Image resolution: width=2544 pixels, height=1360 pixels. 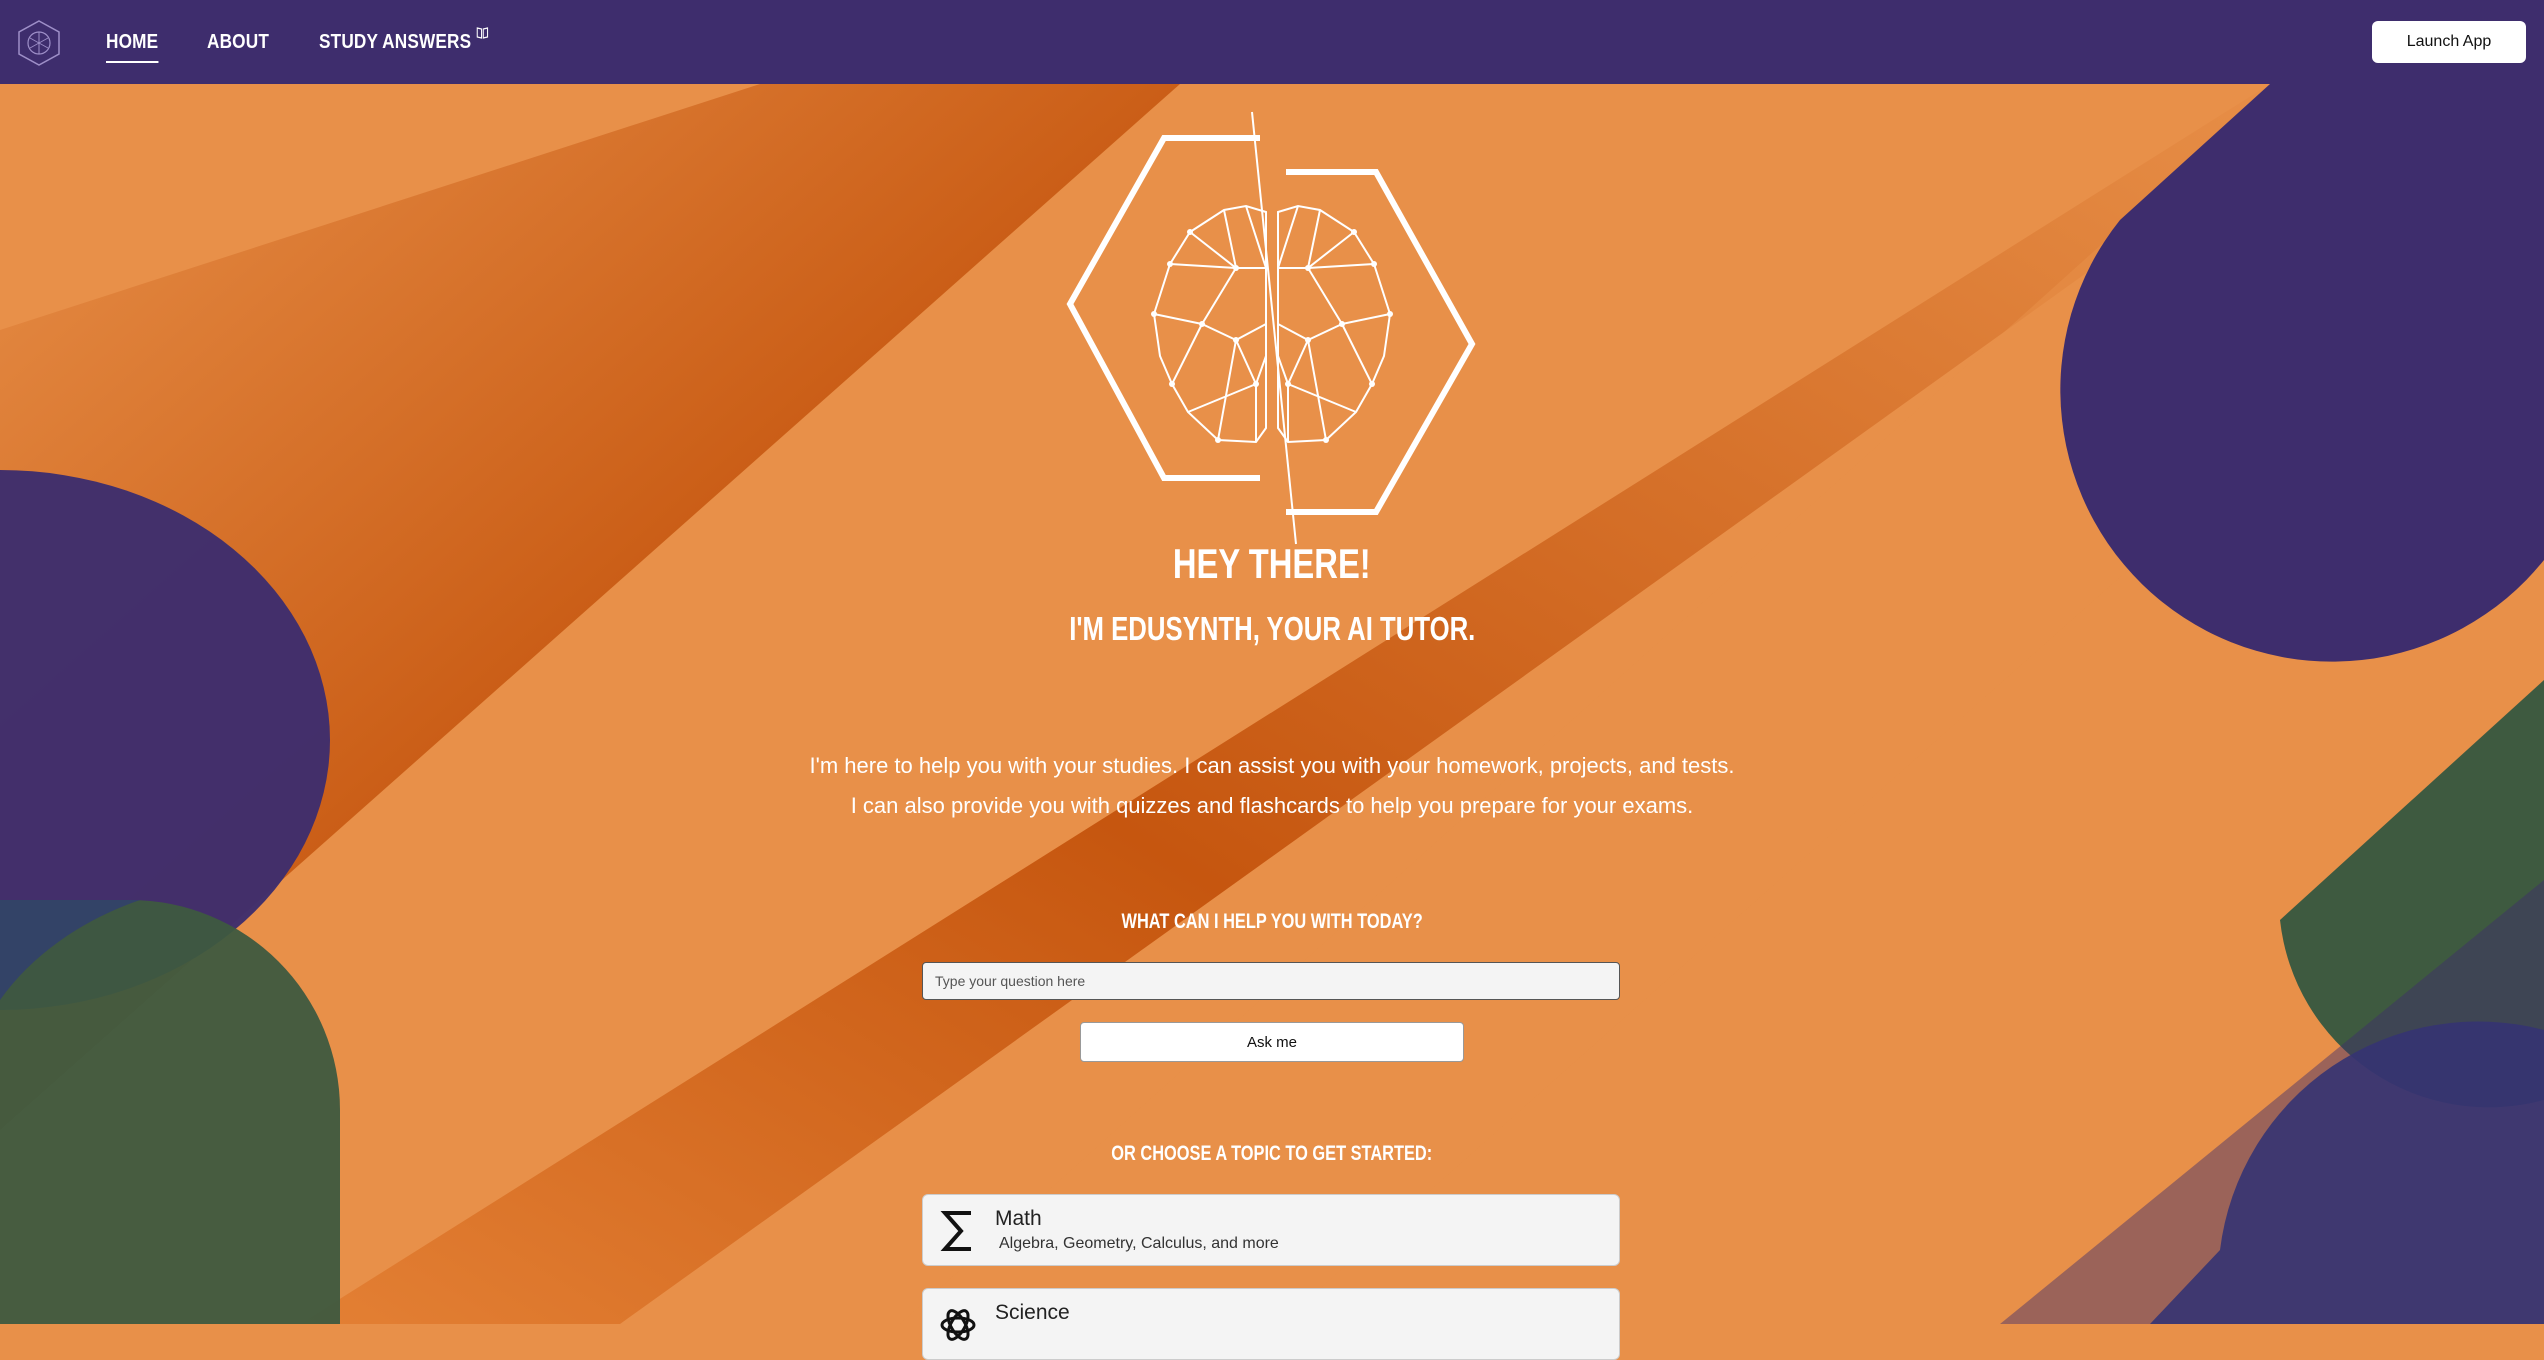 I want to click on nav-link-study-answers: Study Answers, so click(x=403, y=40).